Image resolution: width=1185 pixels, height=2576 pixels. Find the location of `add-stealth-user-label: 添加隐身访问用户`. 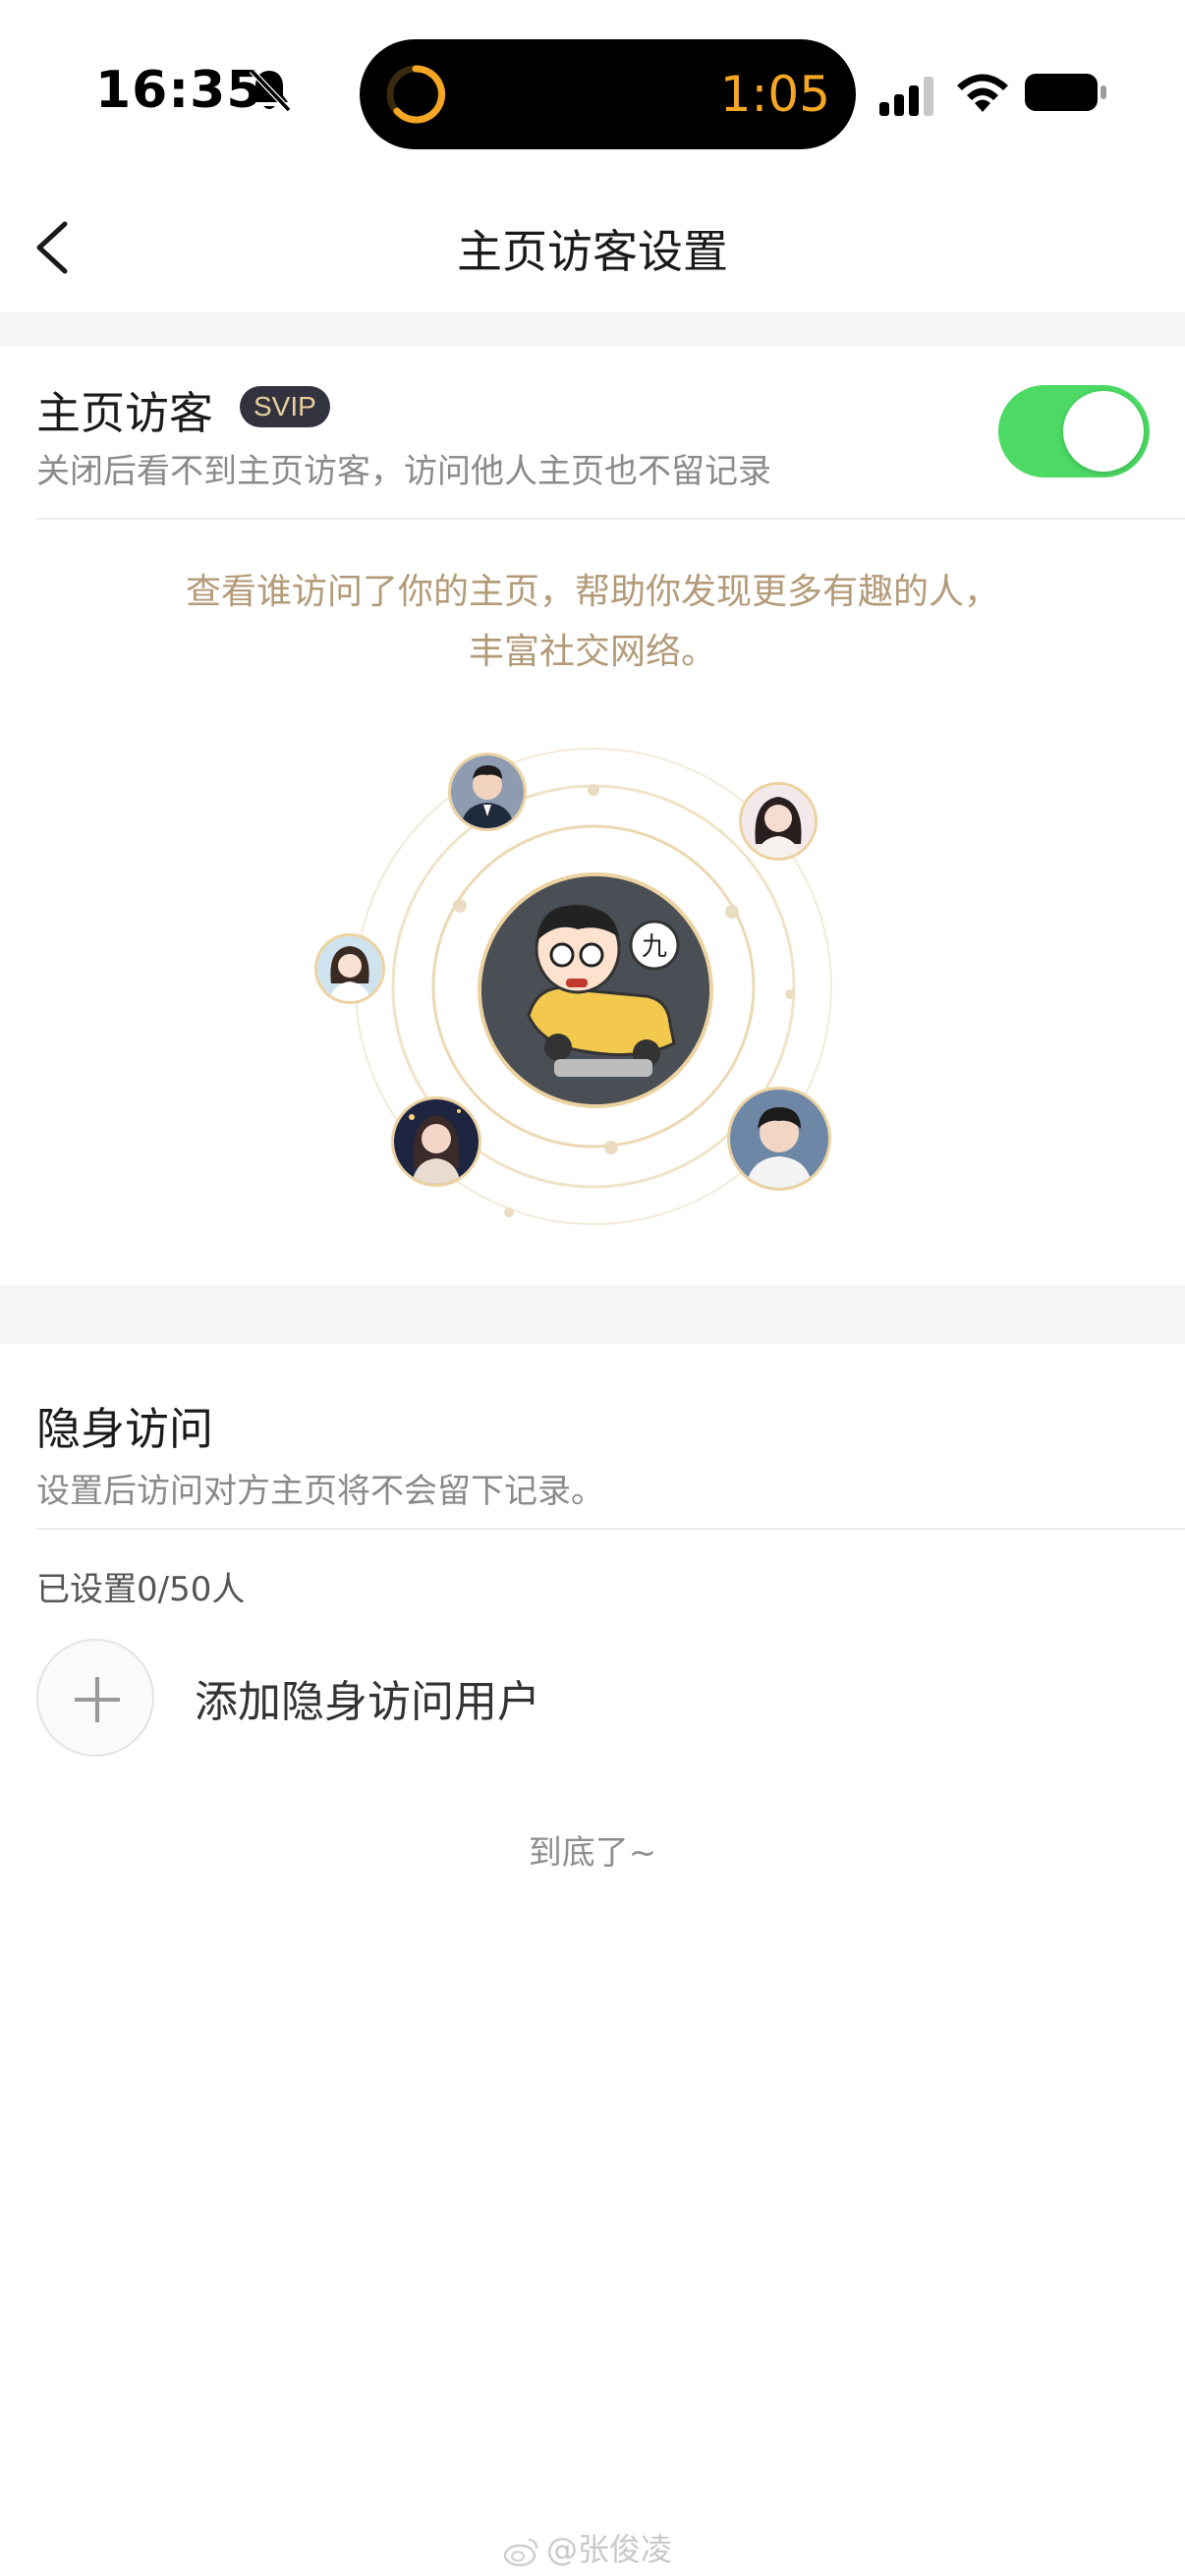

add-stealth-user-label: 添加隐身访问用户 is located at coordinates (368, 1697).